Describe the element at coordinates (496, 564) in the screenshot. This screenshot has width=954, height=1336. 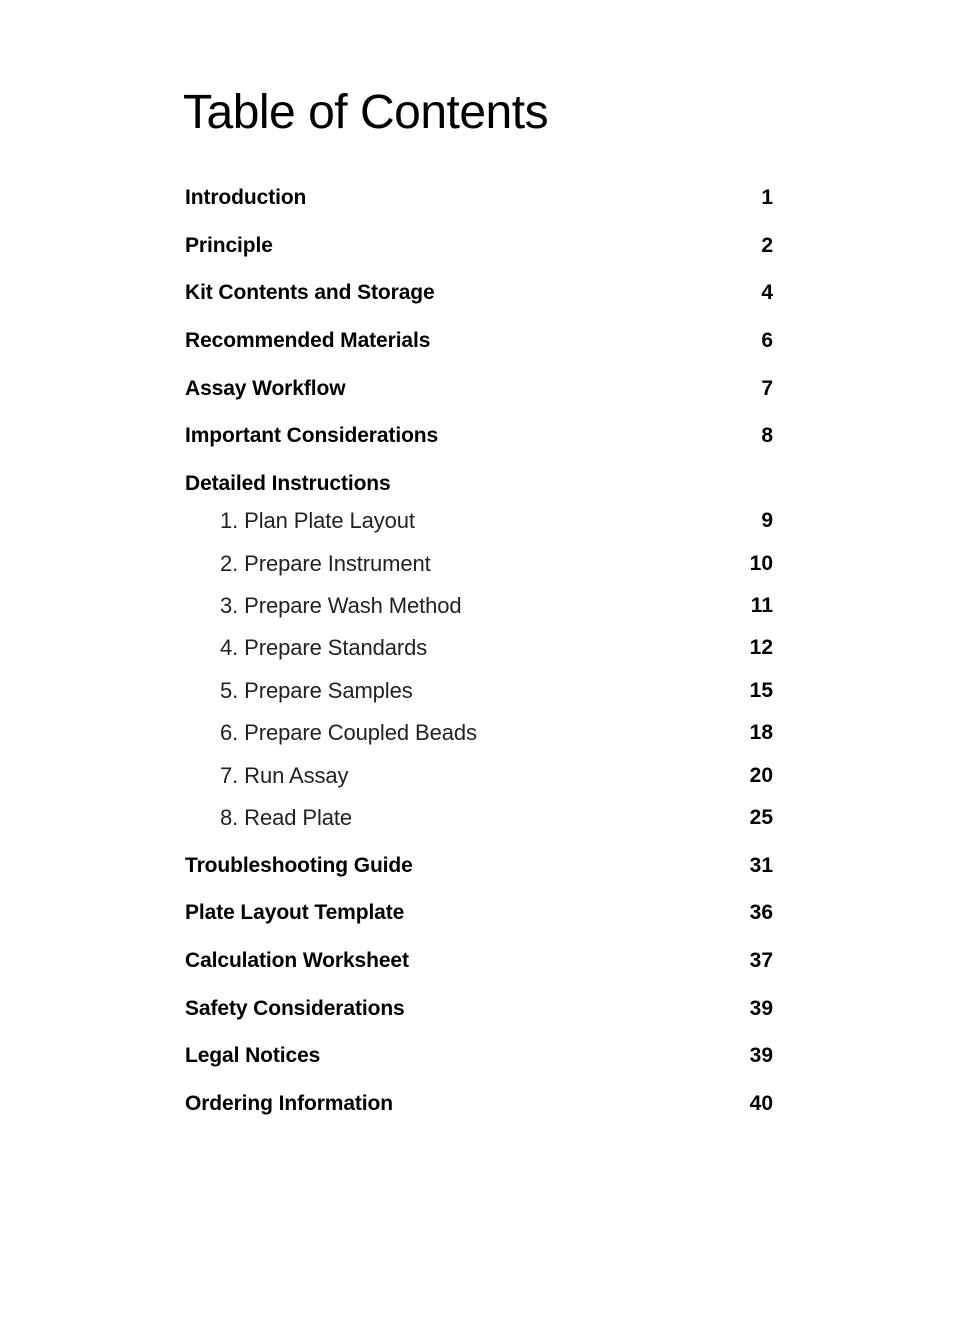
I see `toc-subentry-prepare-instrument: 2. Prepare Instrument 10` at that location.